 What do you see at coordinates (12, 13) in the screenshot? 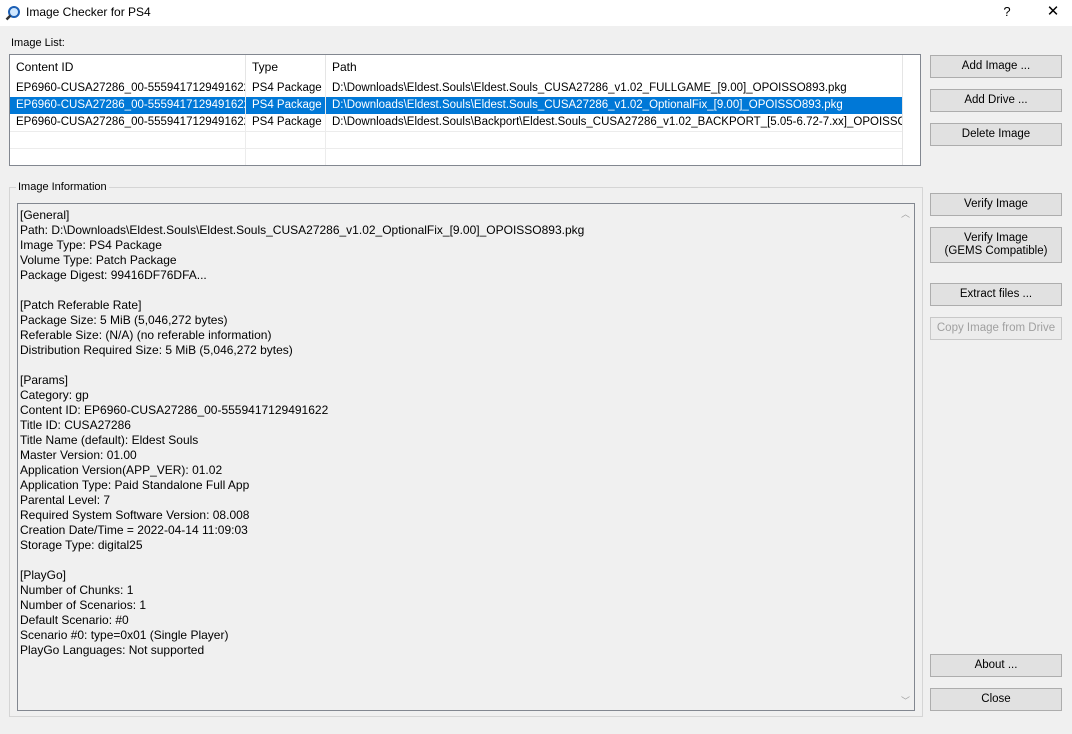
I see `magnifier-icon` at bounding box center [12, 13].